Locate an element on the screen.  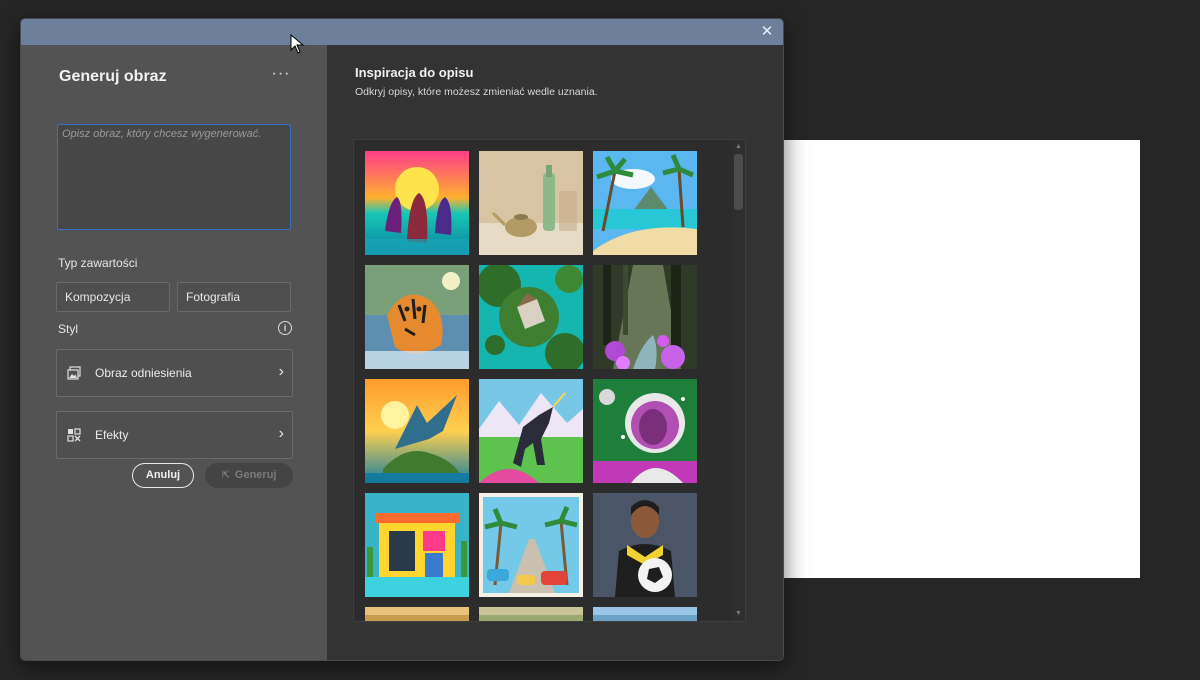
effects-icon is located at coordinates (74, 435).